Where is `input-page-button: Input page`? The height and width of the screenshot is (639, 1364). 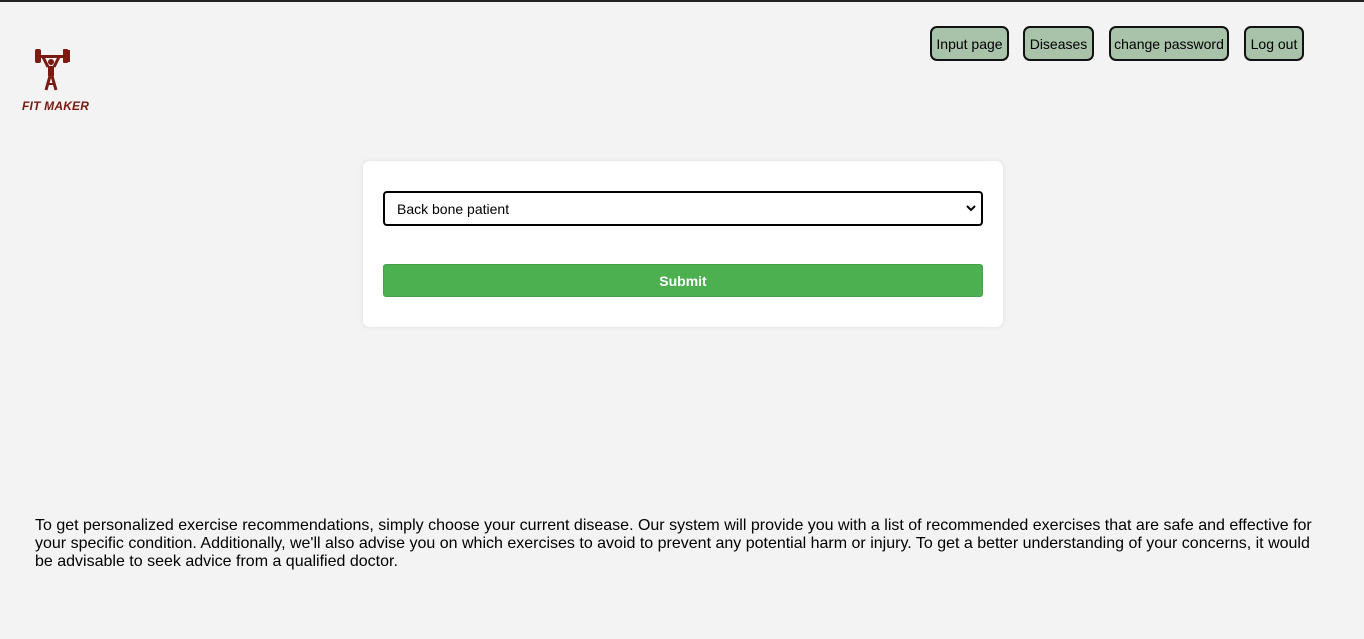
input-page-button: Input page is located at coordinates (969, 43).